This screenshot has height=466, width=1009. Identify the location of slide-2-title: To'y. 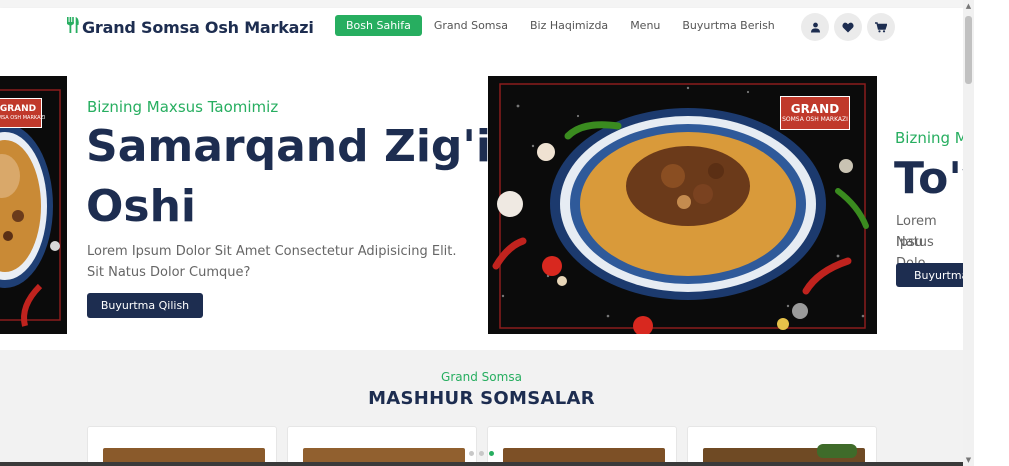
(928, 178).